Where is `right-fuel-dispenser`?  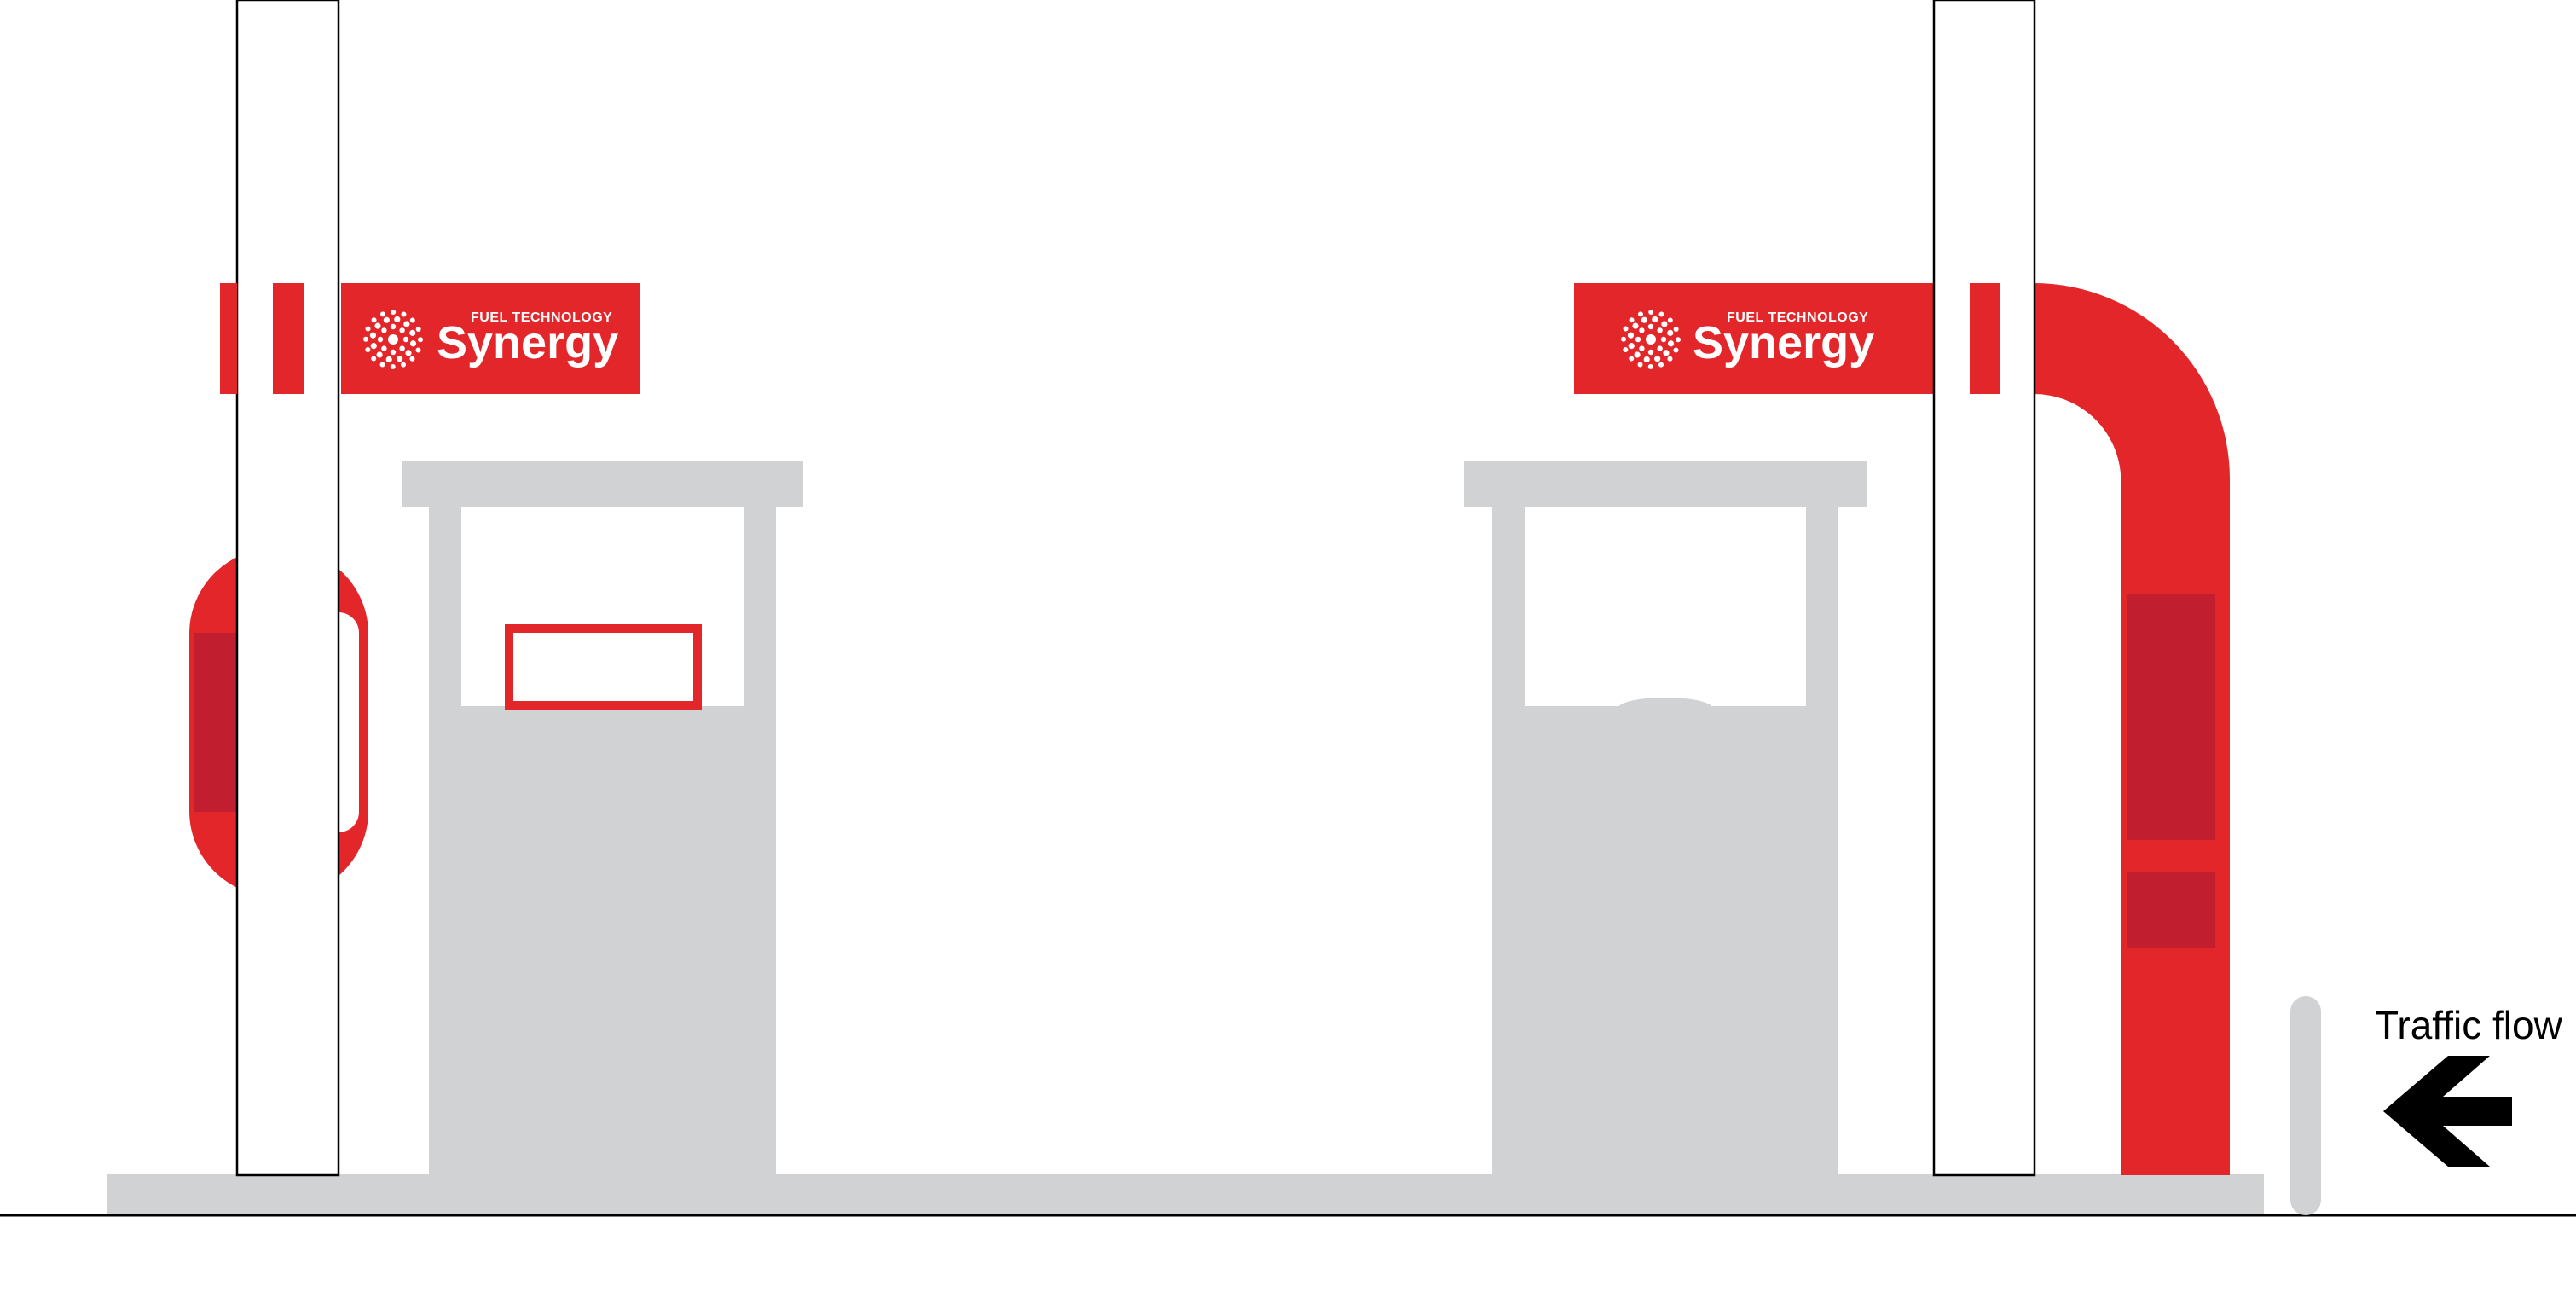 right-fuel-dispenser is located at coordinates (1665, 818).